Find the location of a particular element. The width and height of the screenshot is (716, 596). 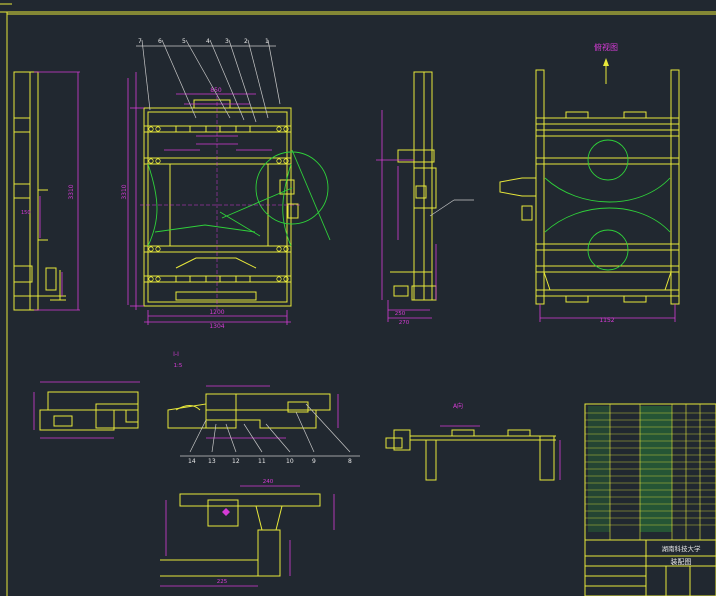

left-view-height-dim: 3310 is located at coordinates (71, 191).